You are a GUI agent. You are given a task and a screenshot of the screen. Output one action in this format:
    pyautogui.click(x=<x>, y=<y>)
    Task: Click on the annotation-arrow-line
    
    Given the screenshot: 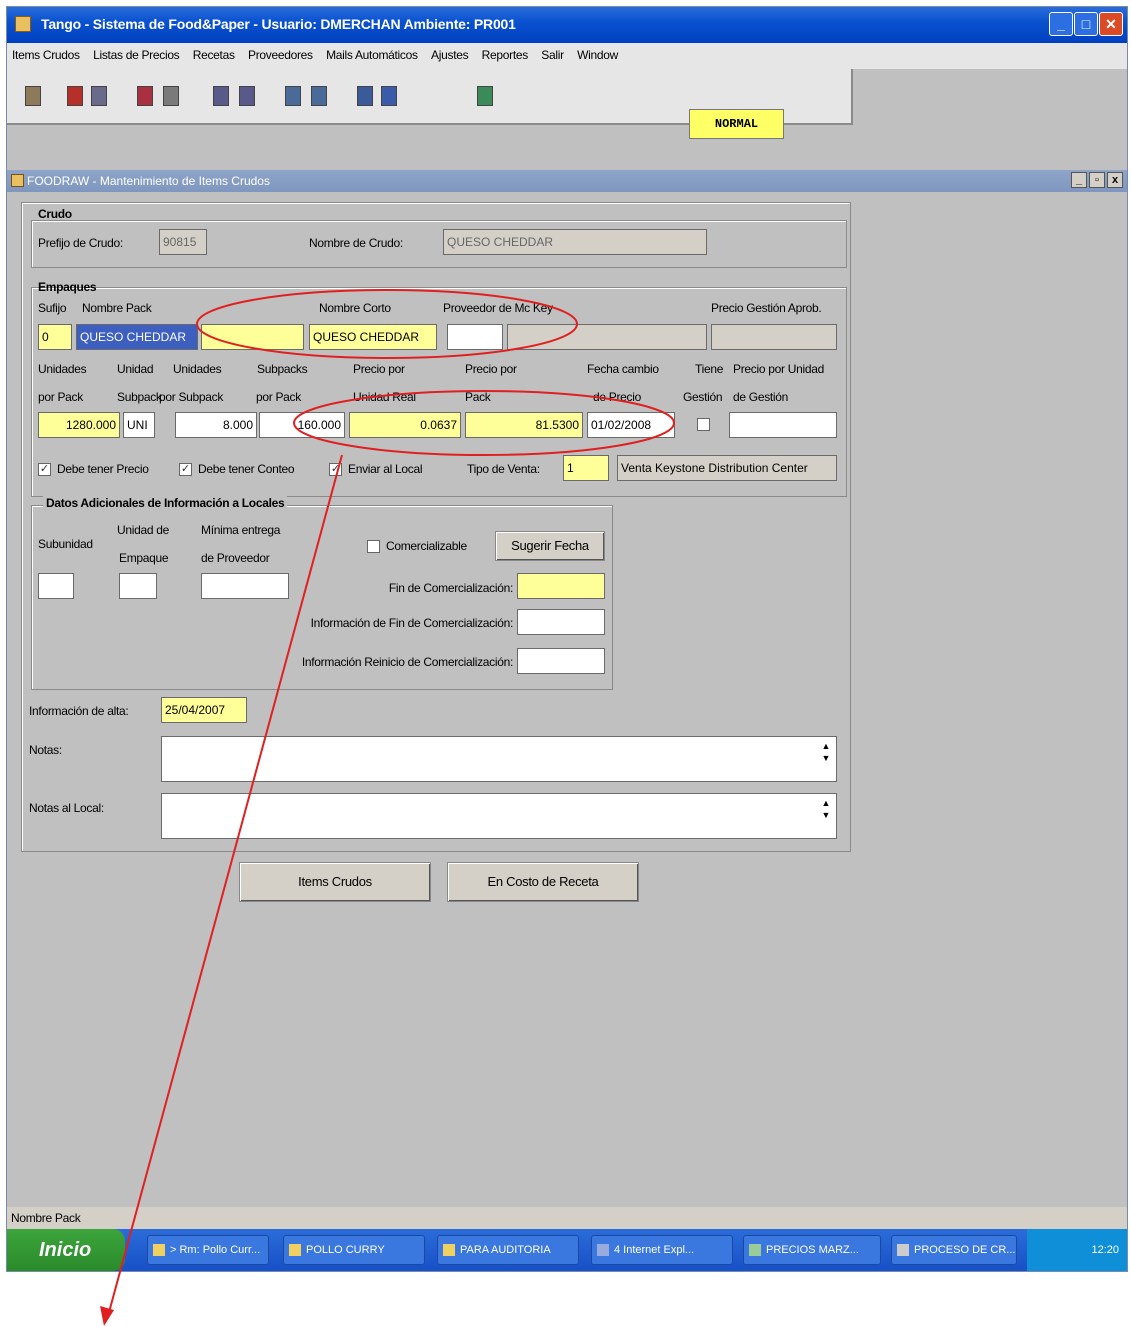 What is the action you would take?
    pyautogui.click(x=225, y=885)
    